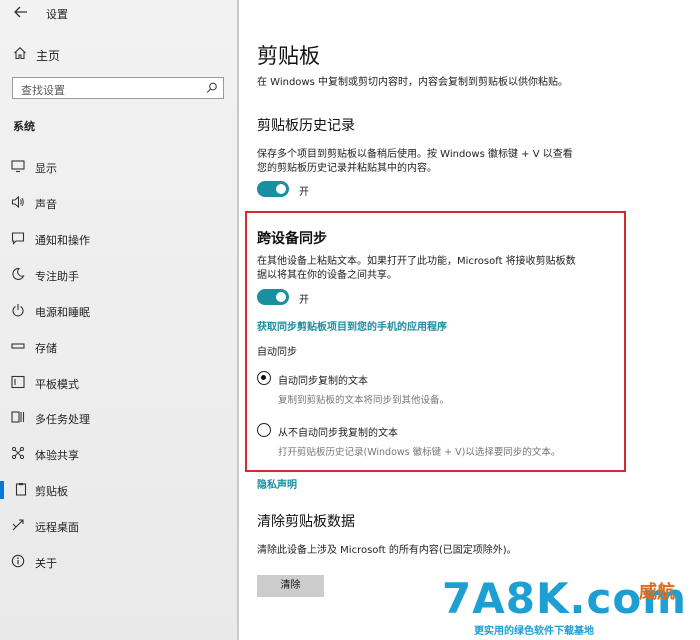  Describe the element at coordinates (62, 419) in the screenshot. I see `sidebar-item-label: 多任务处理` at that location.